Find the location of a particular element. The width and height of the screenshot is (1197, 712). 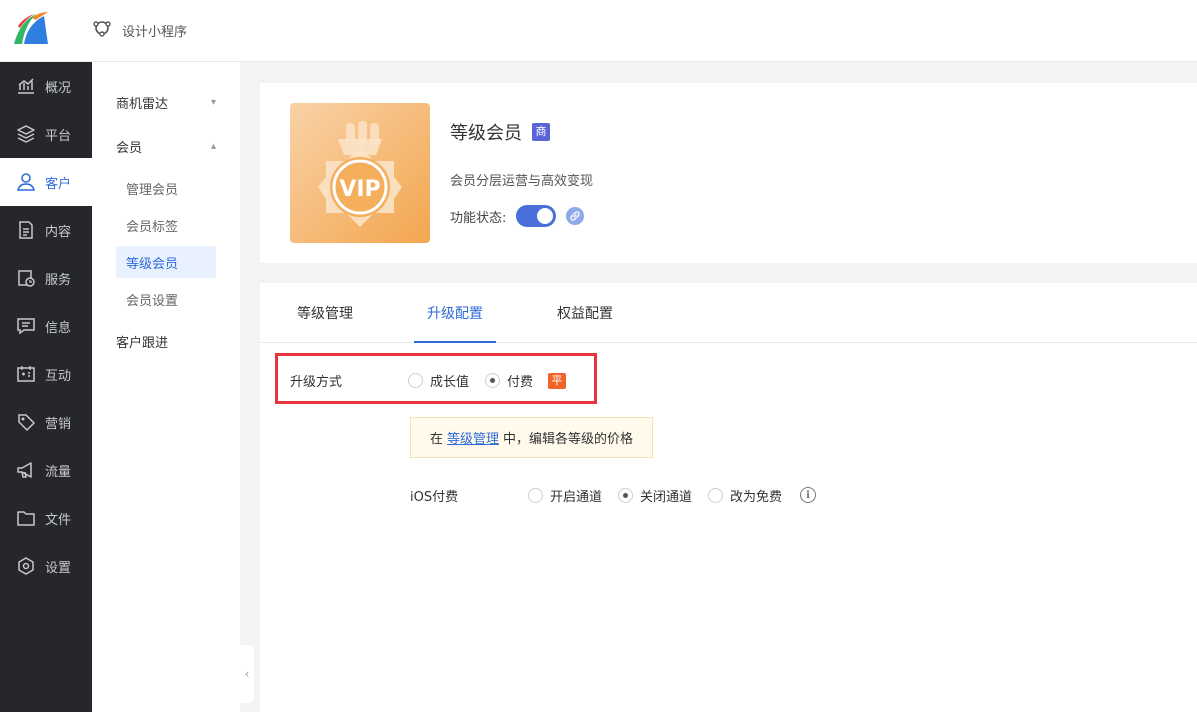

layers-icon is located at coordinates (26, 134).